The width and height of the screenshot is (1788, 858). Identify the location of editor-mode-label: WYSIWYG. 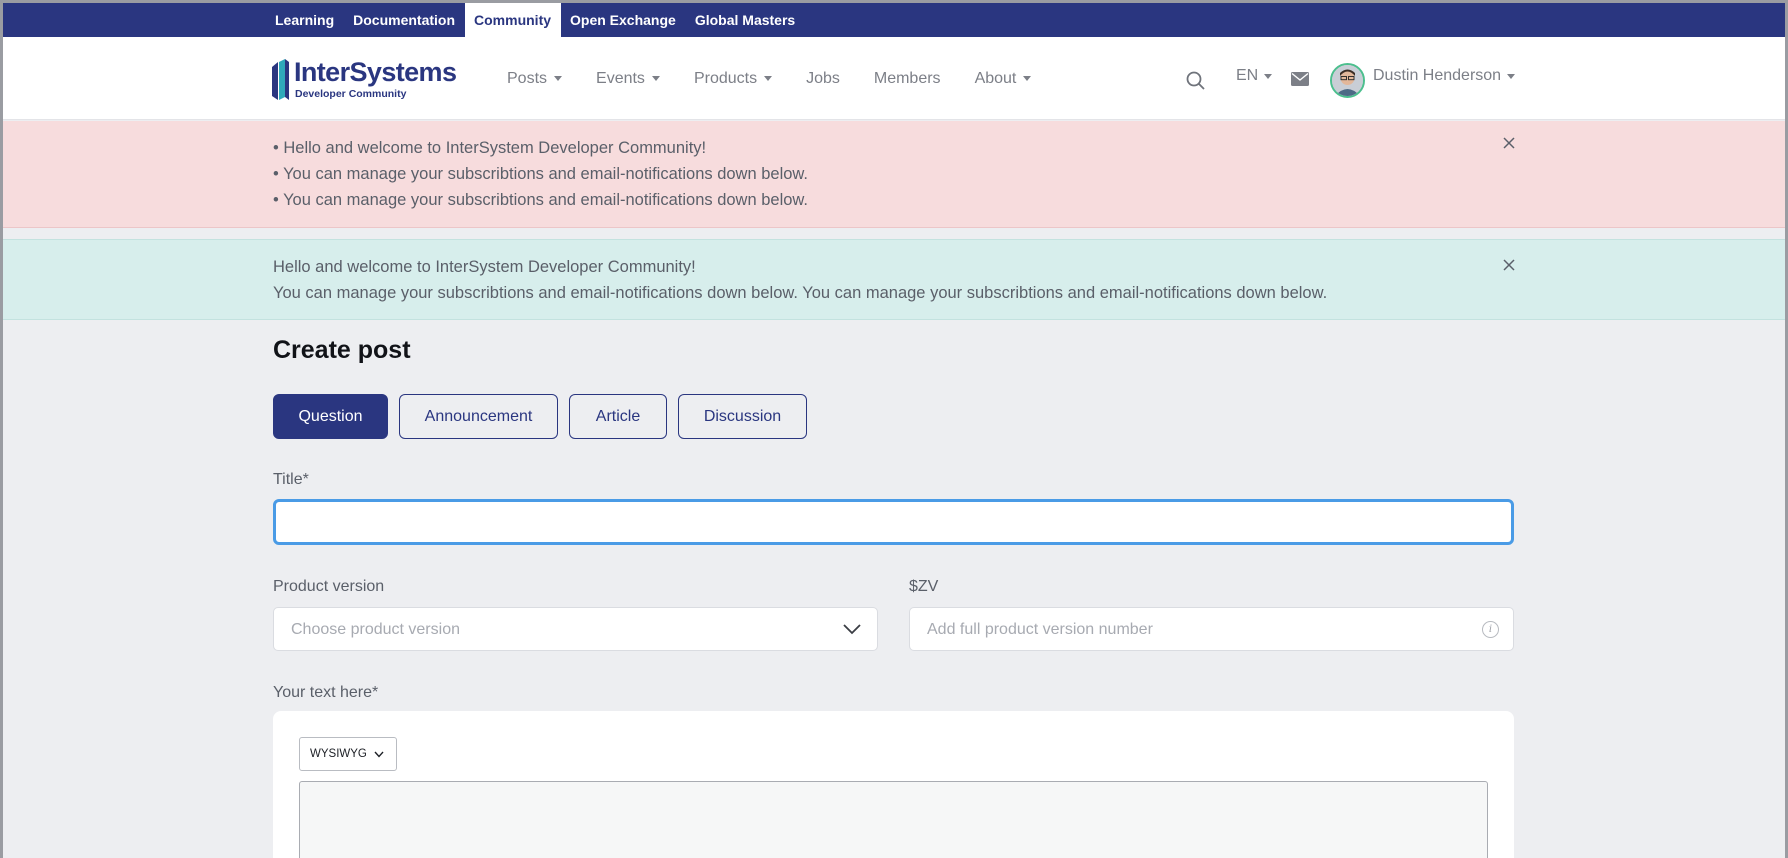
(338, 754).